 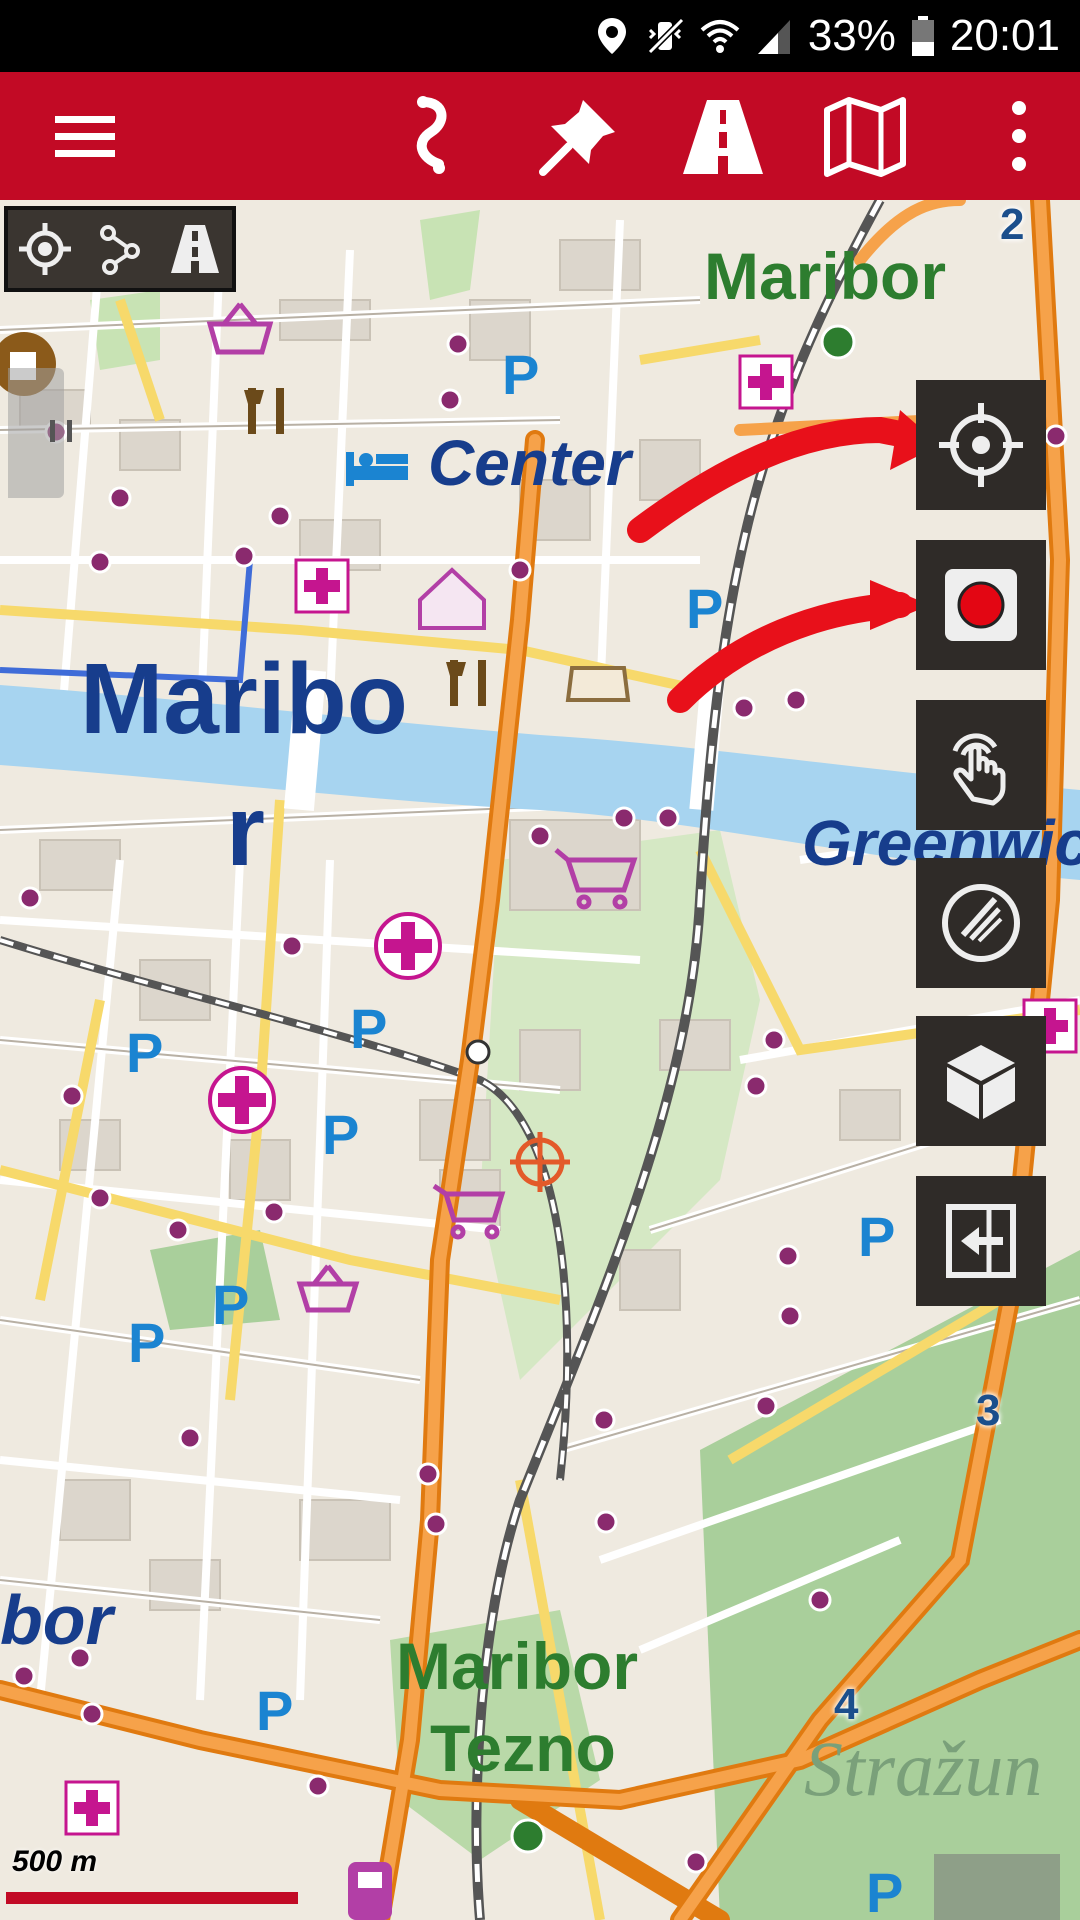 I want to click on exit-panel-button, so click(x=981, y=1241).